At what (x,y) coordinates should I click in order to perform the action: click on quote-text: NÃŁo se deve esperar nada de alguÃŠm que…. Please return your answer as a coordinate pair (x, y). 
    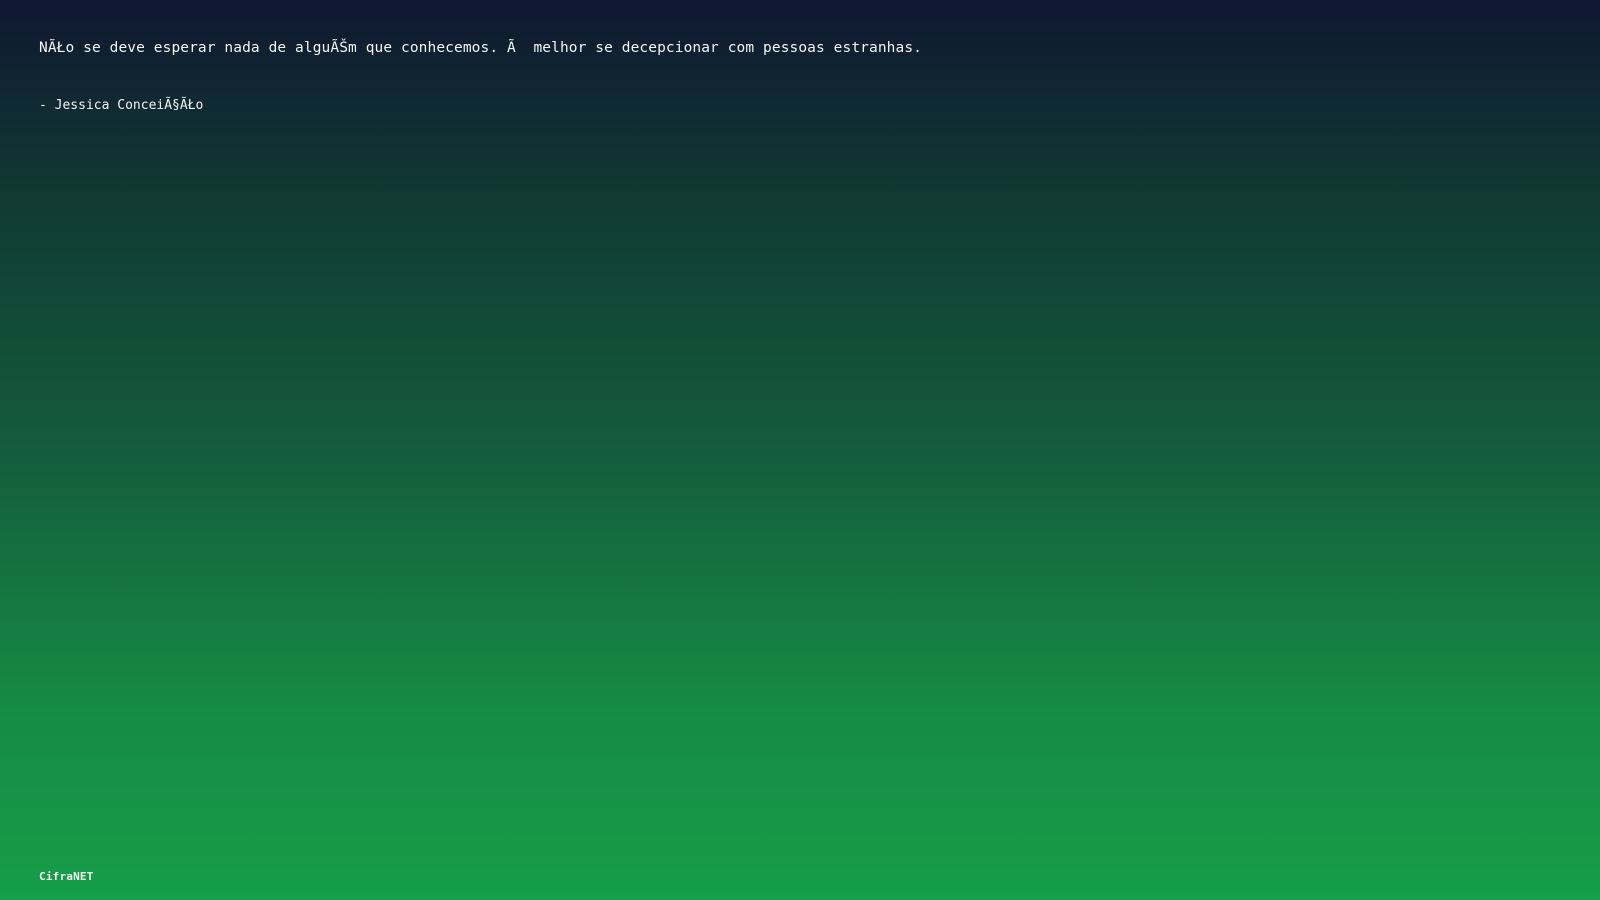
    Looking at the image, I should click on (480, 48).